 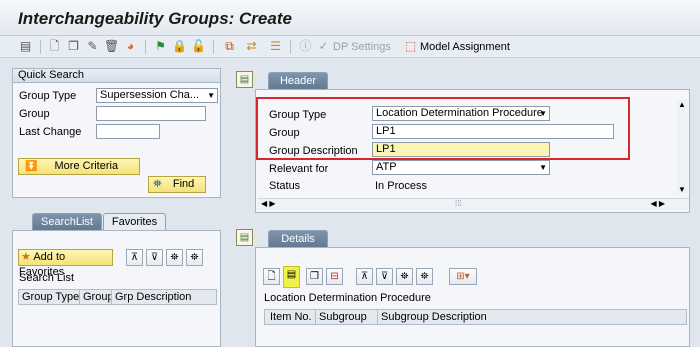 What do you see at coordinates (657, 203) in the screenshot?
I see `scroll-right-icon: ◀ ▶` at bounding box center [657, 203].